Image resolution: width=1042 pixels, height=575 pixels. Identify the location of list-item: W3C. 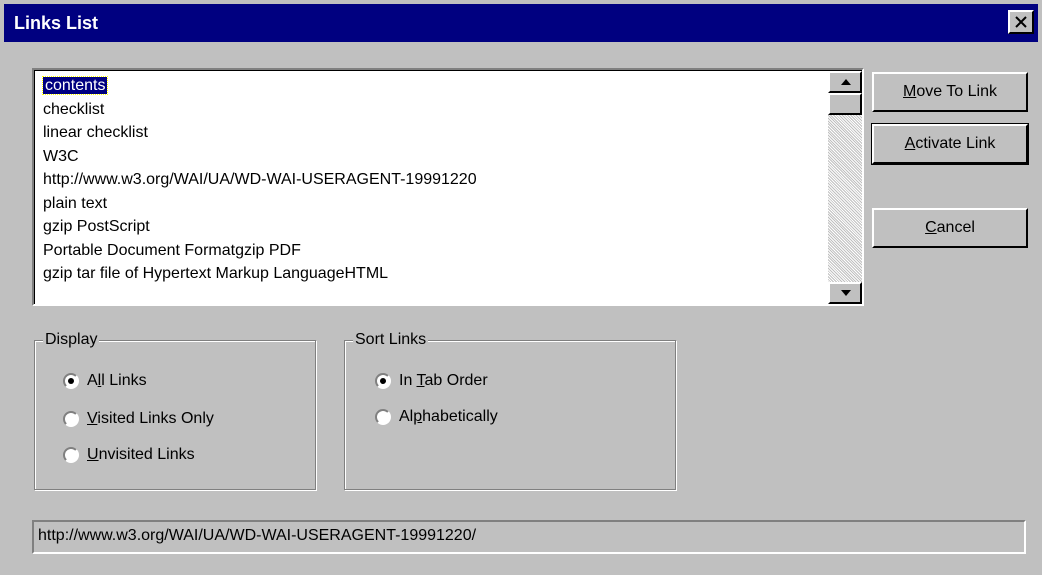
(433, 158).